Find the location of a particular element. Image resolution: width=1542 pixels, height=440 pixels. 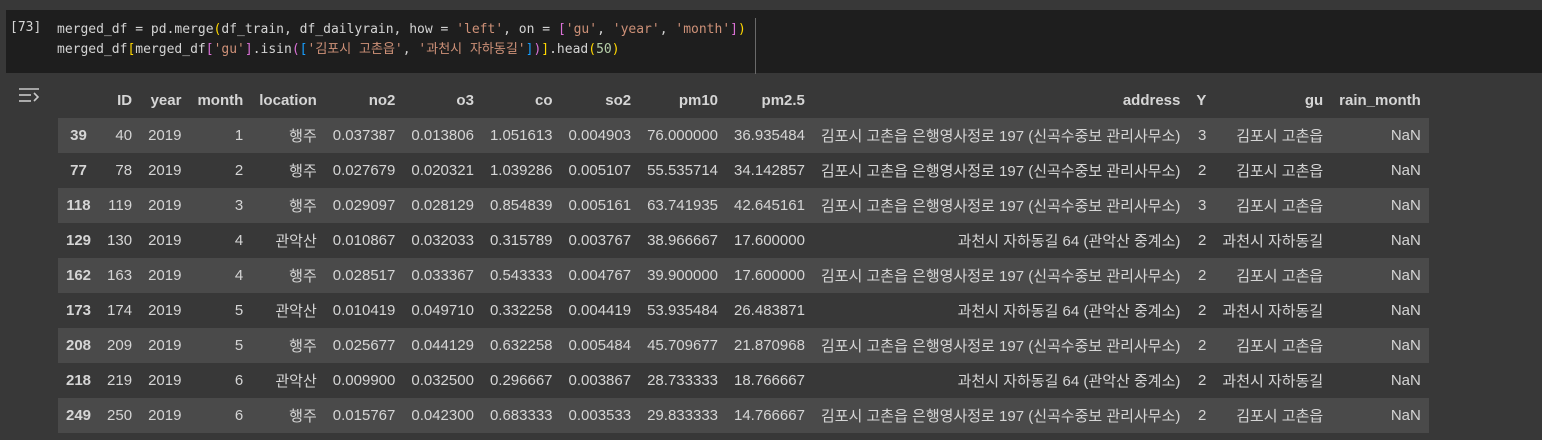

table-cell: 5 is located at coordinates (239, 310).